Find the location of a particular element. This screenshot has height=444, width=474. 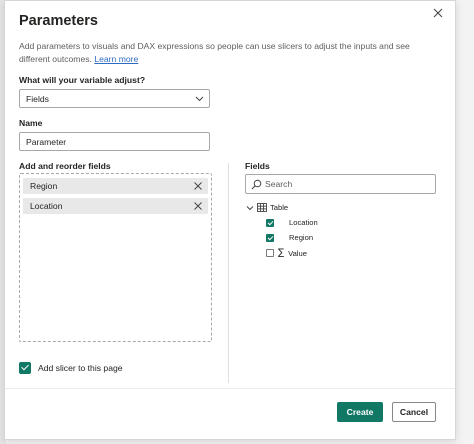

adjust-label: What will your variable adjust? is located at coordinates (82, 80).